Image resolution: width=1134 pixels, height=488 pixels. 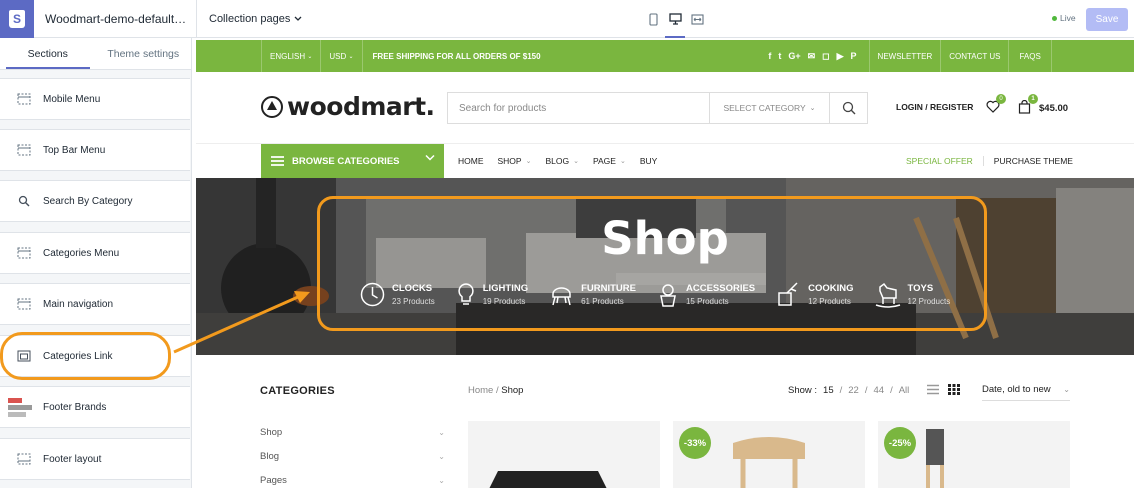 I want to click on expand-icon, so click(x=697, y=19).